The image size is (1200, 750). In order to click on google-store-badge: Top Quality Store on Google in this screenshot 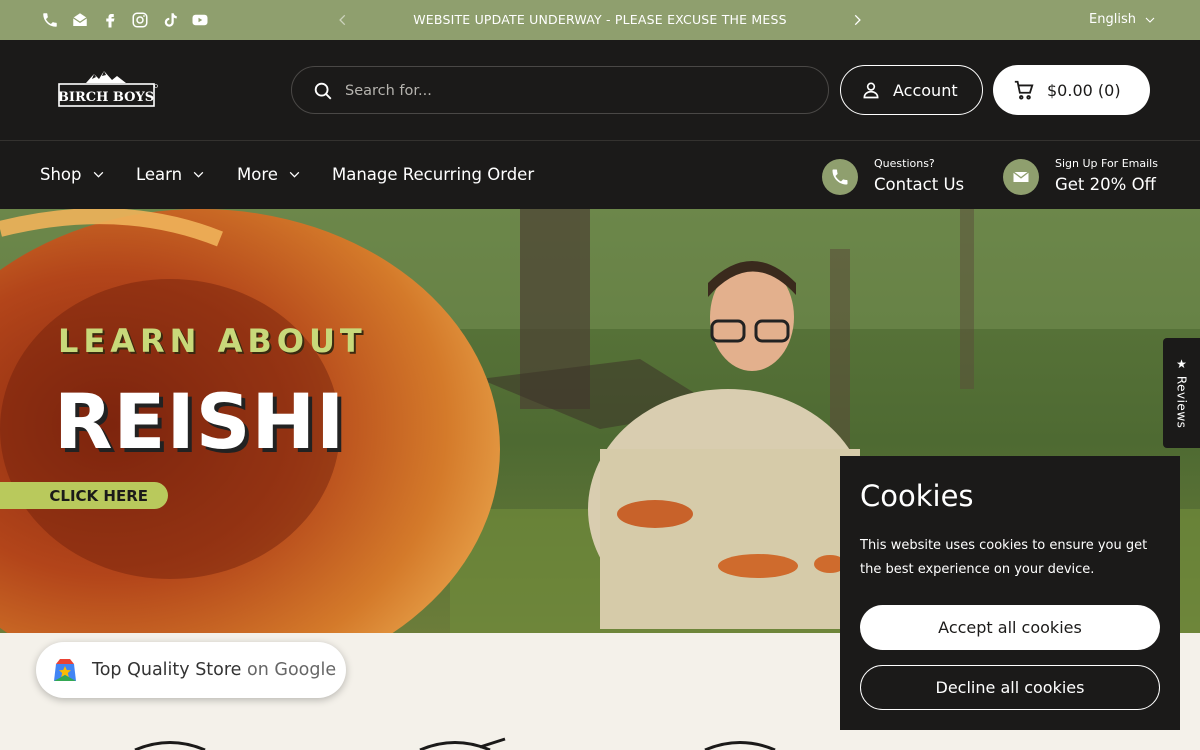, I will do `click(191, 670)`.